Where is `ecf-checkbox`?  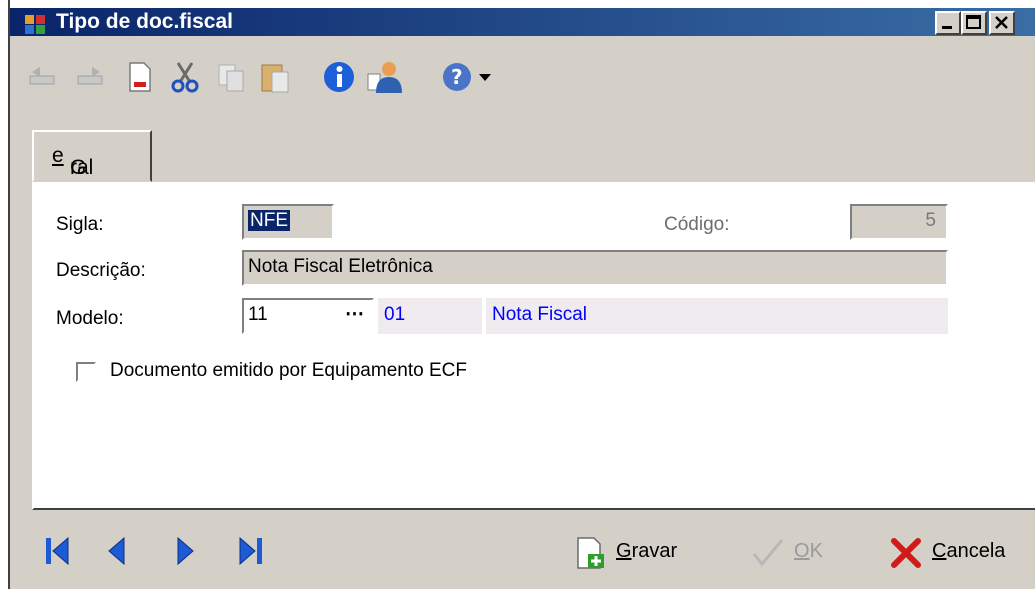
ecf-checkbox is located at coordinates (86, 372).